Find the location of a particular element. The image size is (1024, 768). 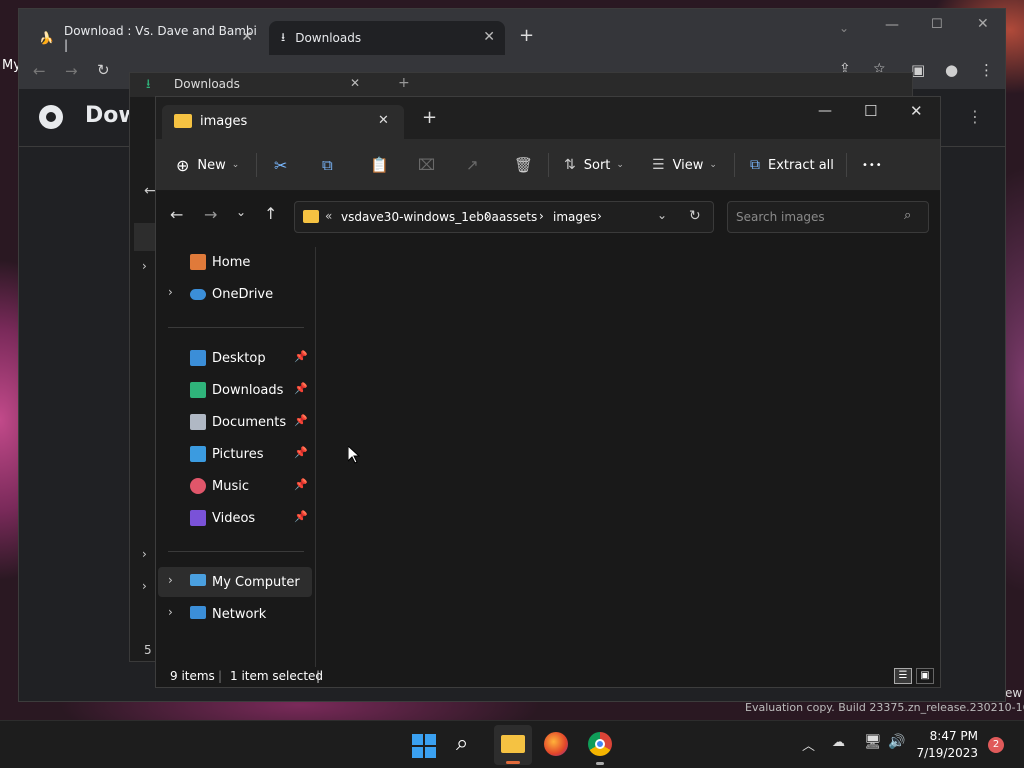

nav-item-desktop: Desktop 📌 is located at coordinates (235, 358).